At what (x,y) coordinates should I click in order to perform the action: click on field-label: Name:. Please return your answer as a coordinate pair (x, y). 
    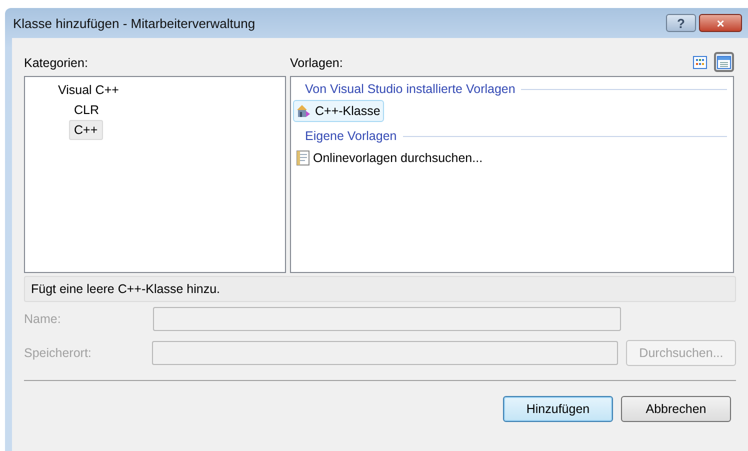
    Looking at the image, I should click on (43, 319).